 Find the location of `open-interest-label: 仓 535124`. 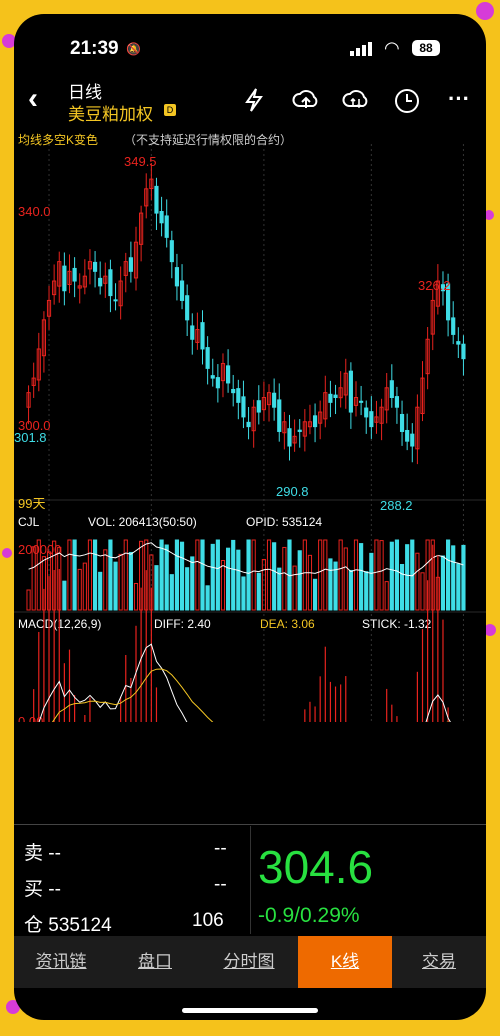

open-interest-label: 仓 535124 is located at coordinates (68, 925).